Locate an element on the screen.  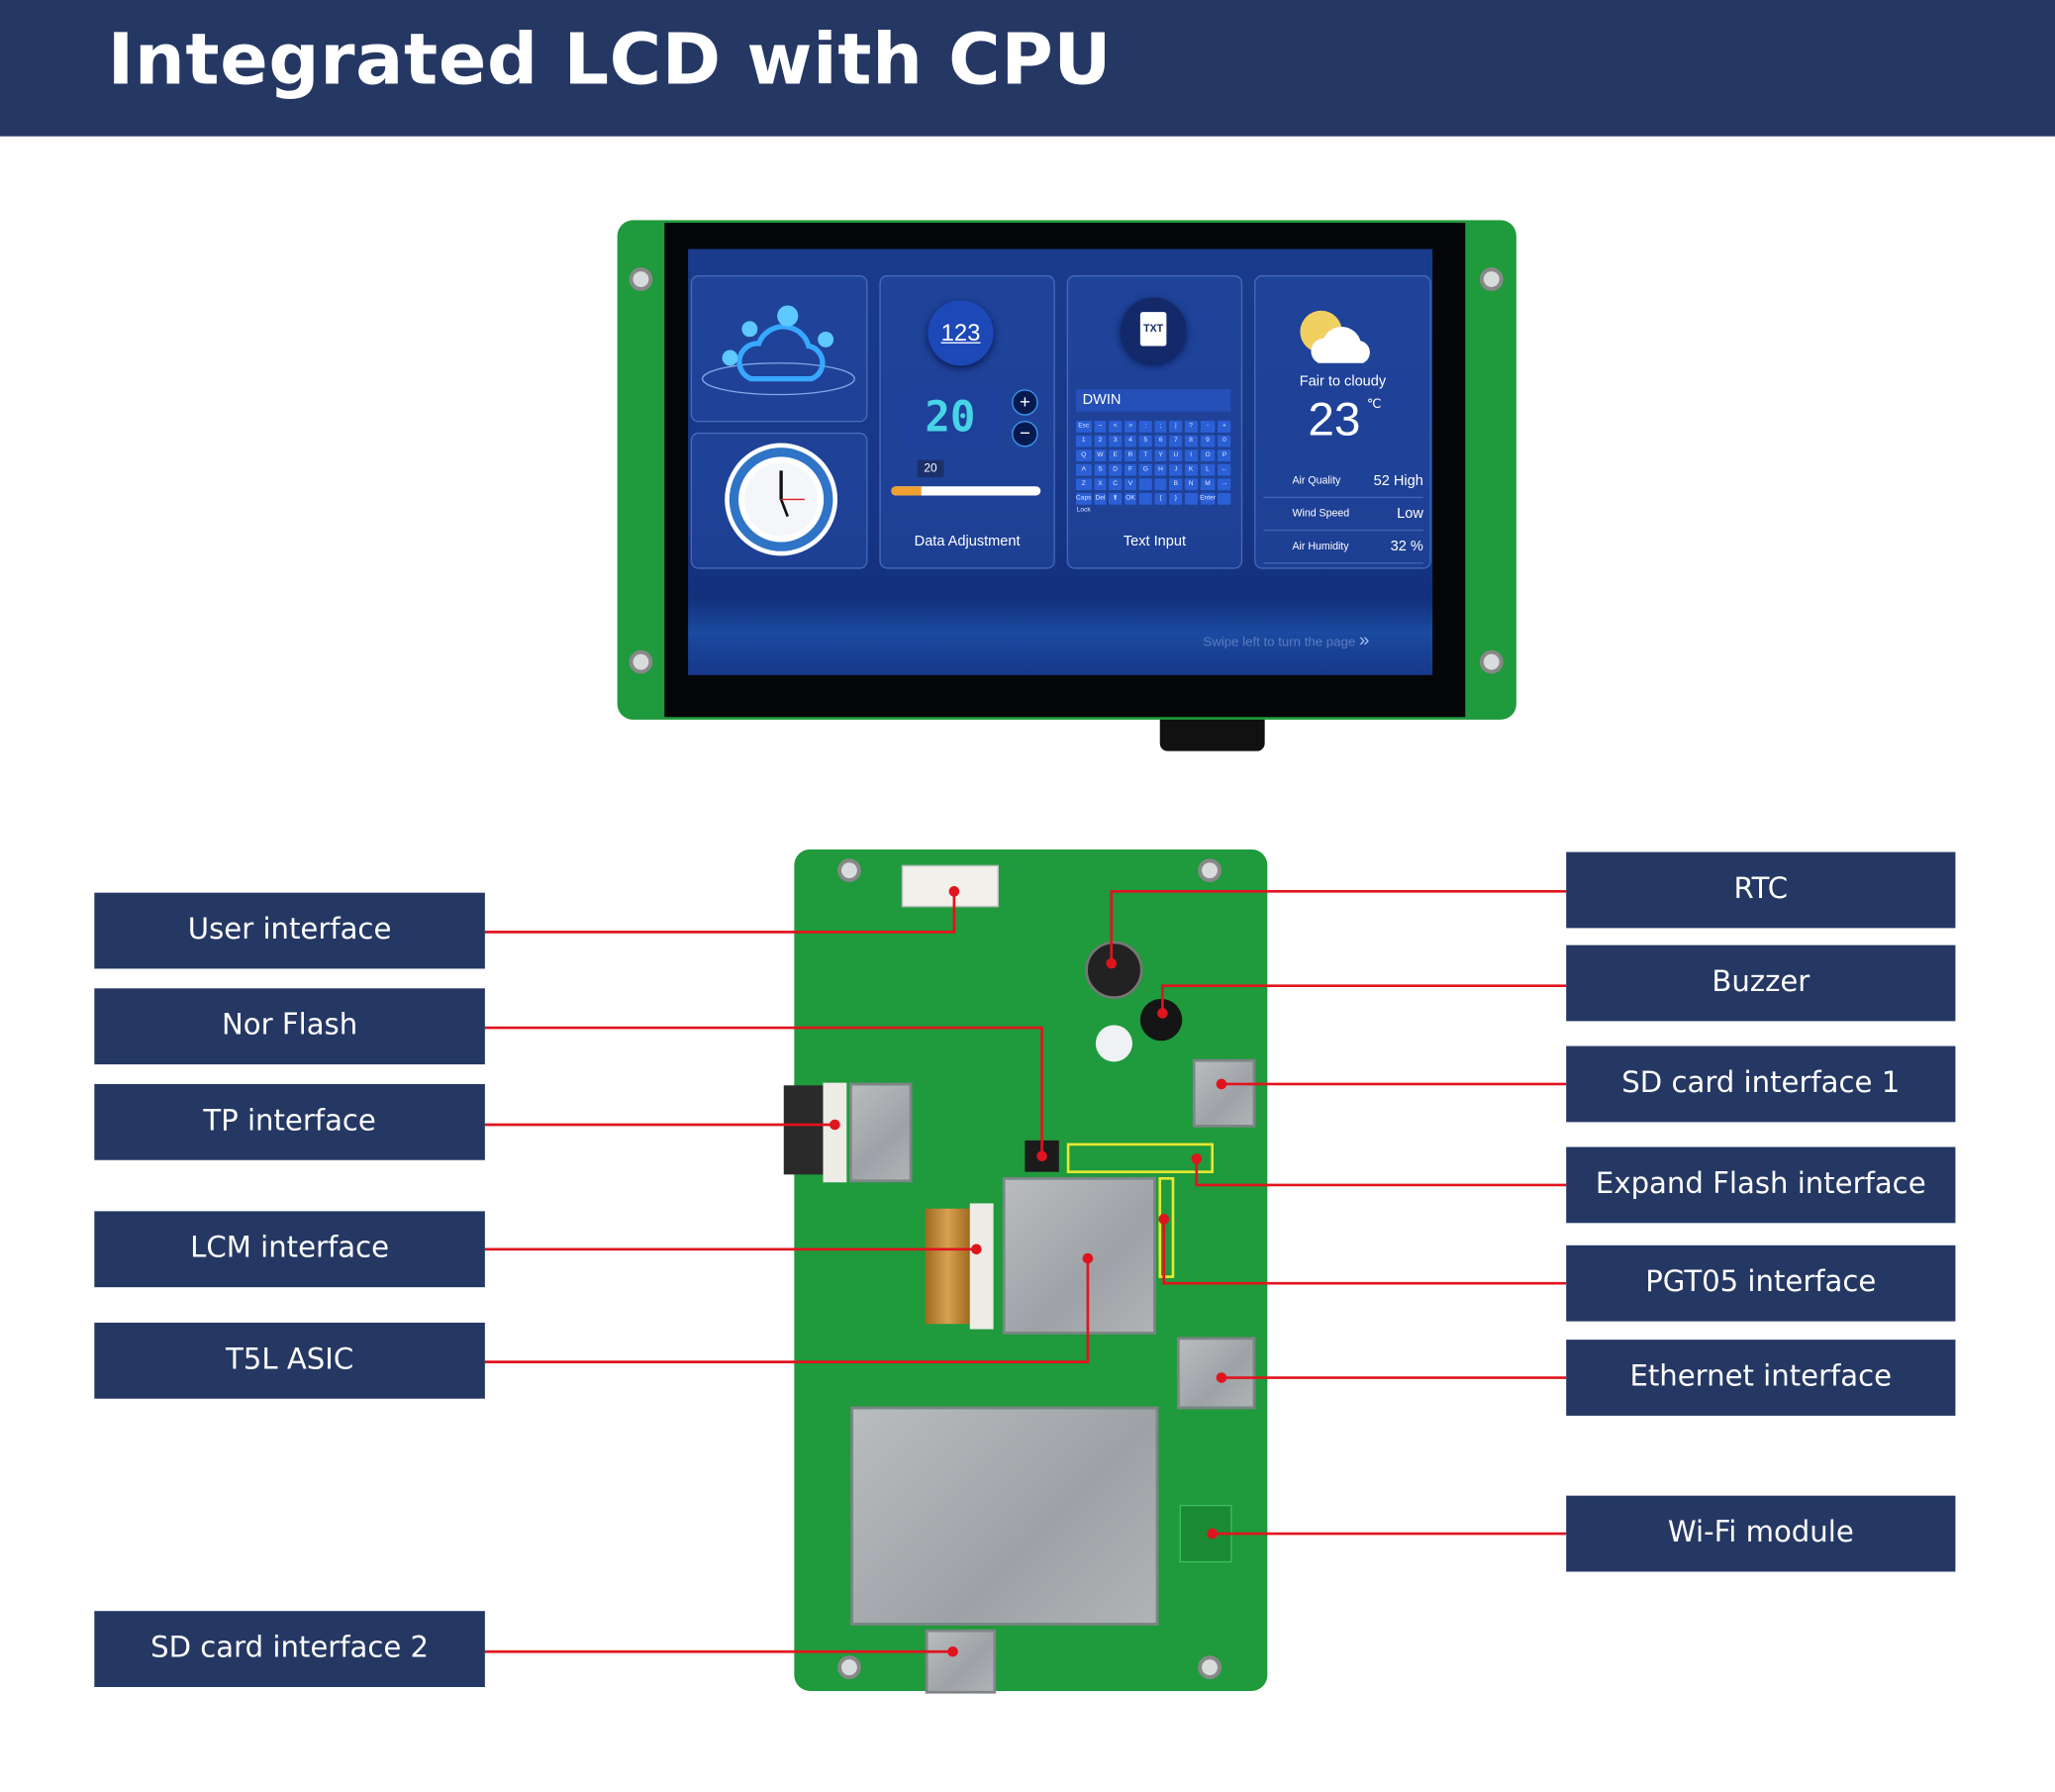
label-sd-card-interface-2: SD card interface 2 is located at coordinates (289, 1649).